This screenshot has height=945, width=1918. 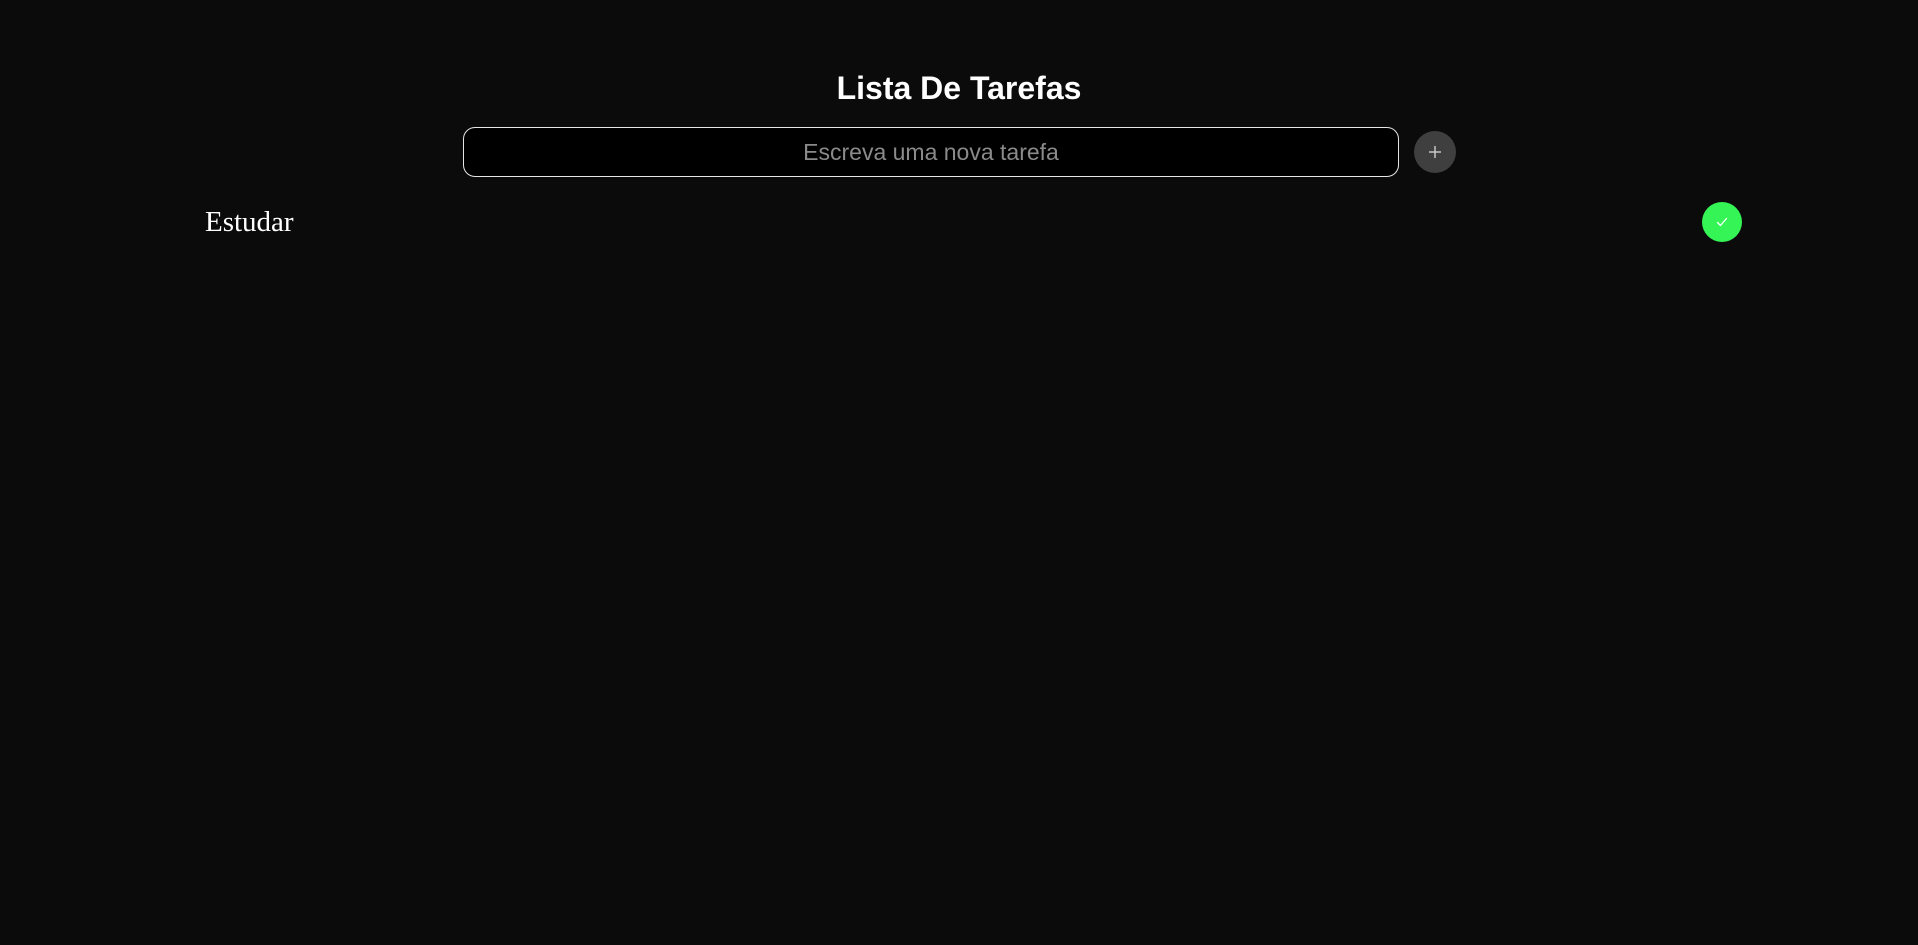 I want to click on plus-icon, so click(x=1435, y=152).